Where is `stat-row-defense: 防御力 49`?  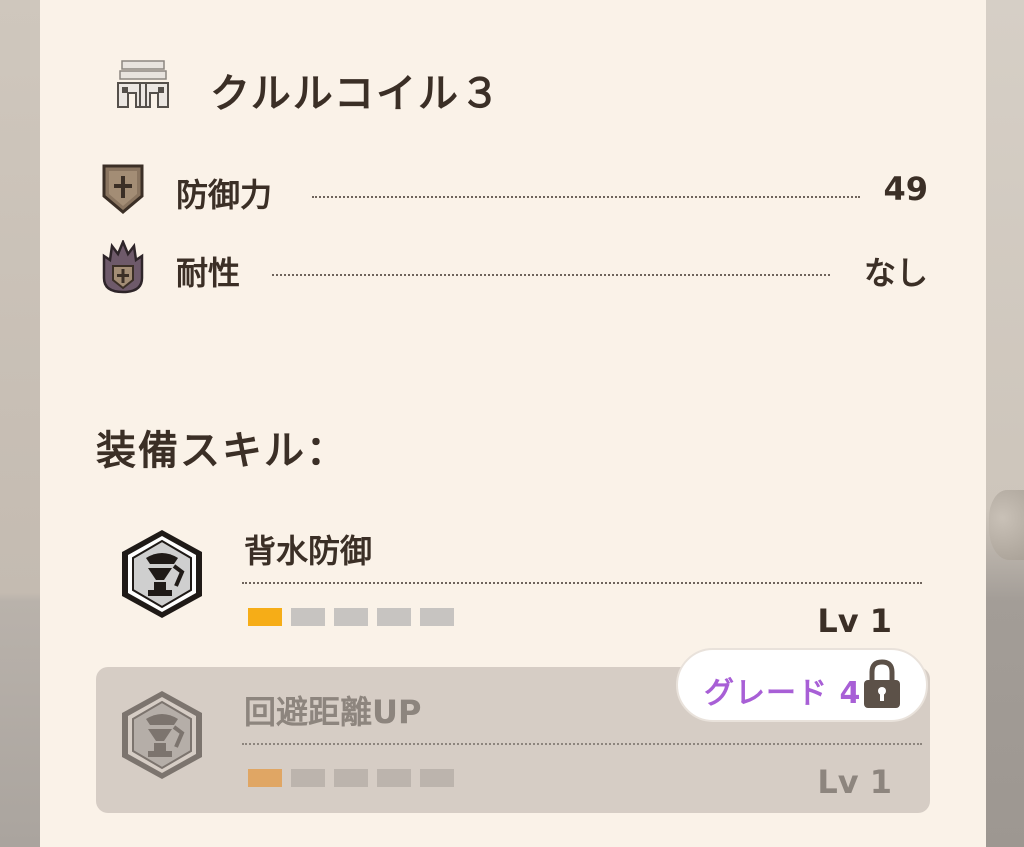
stat-row-defense: 防御力 49 is located at coordinates (513, 190).